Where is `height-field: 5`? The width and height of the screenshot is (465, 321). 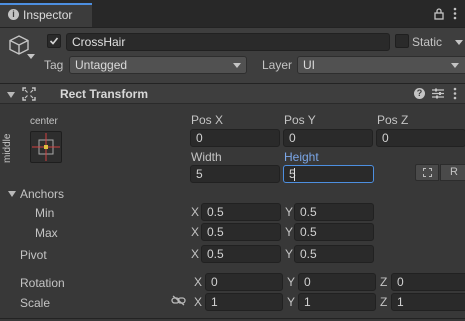
height-field: 5 is located at coordinates (328, 174).